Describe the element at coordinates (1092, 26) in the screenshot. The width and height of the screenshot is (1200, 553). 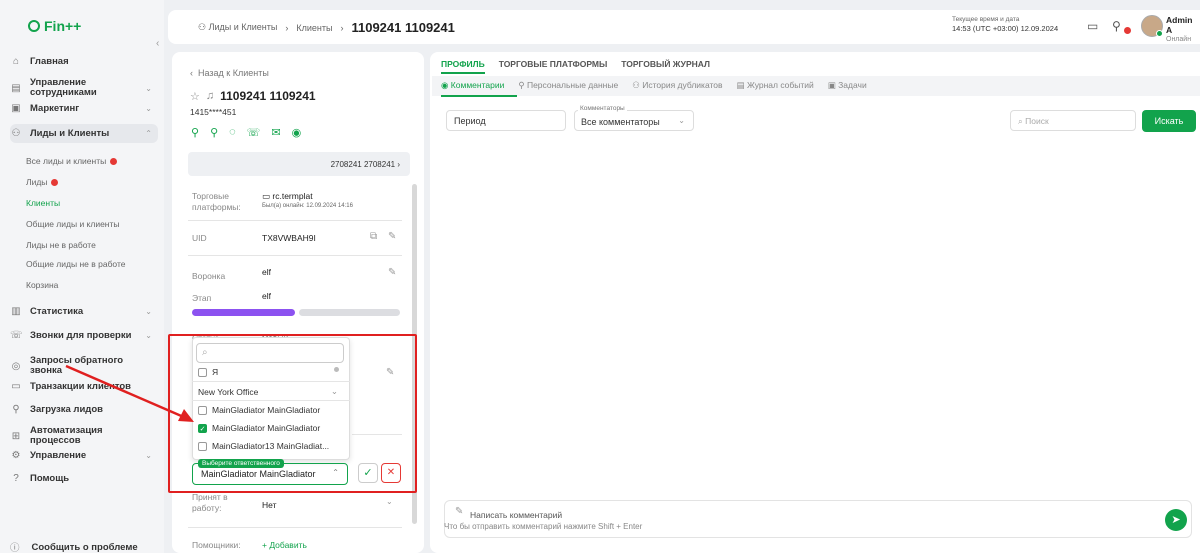
I see `calendar-icon: ▭` at that location.